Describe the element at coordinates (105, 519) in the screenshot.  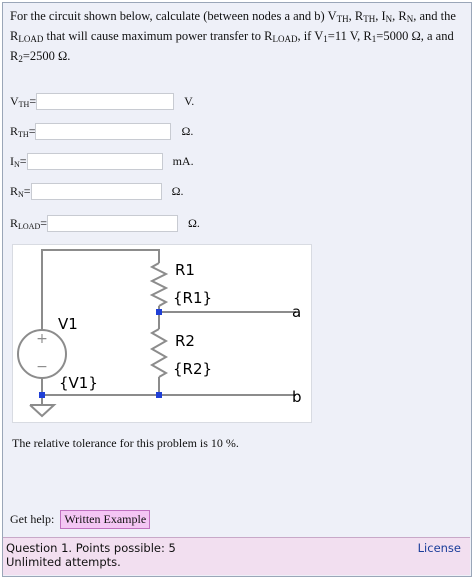
I see `written-example-button: Written Example` at that location.